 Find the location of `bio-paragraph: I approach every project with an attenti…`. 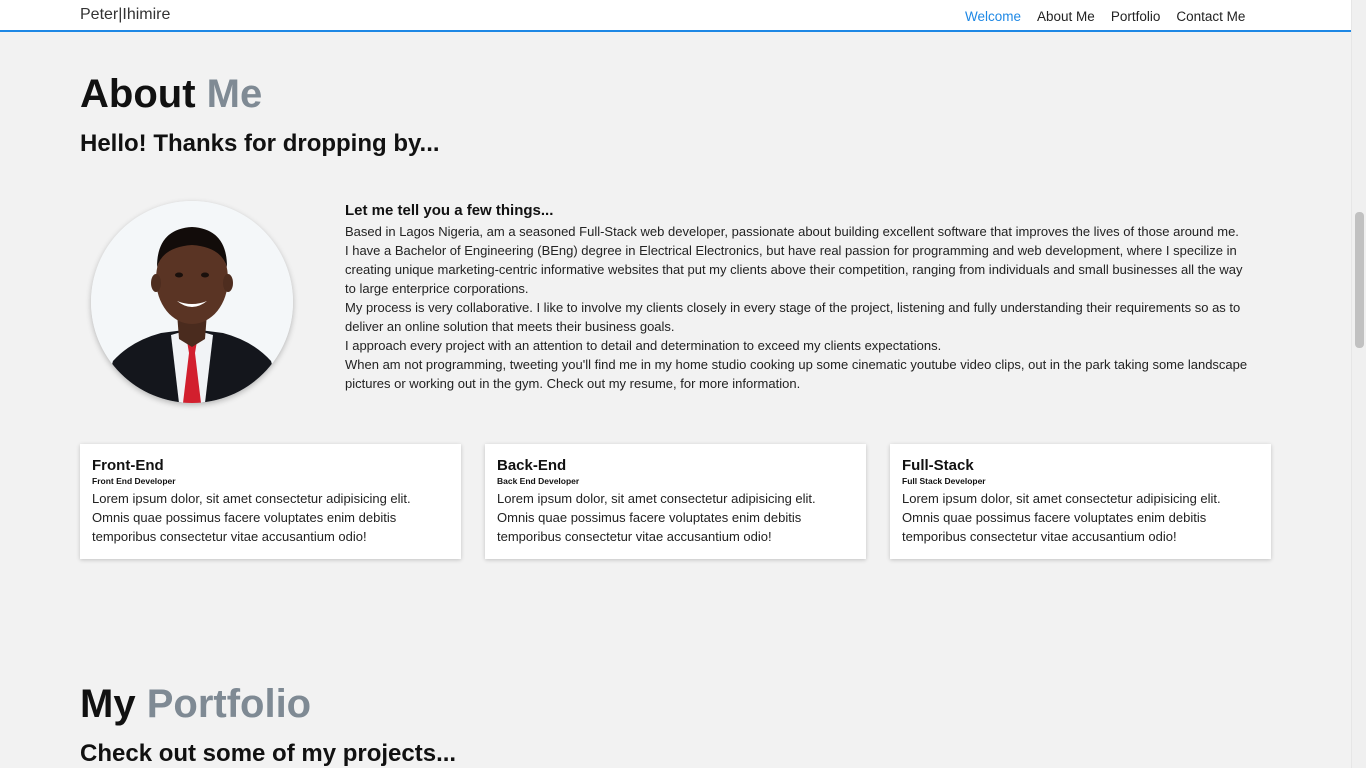

bio-paragraph: I approach every project with an attenti… is located at coordinates (643, 345).